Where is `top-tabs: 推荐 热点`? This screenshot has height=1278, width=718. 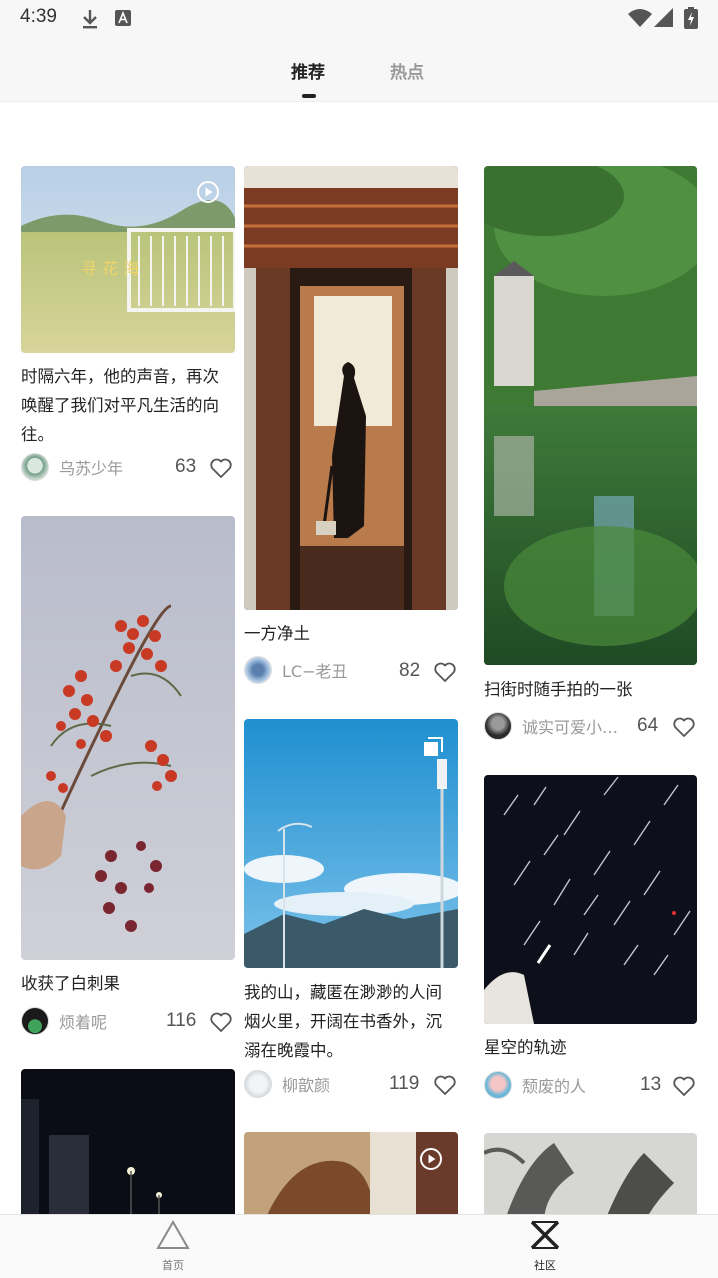
top-tabs: 推荐 热点 is located at coordinates (359, 70).